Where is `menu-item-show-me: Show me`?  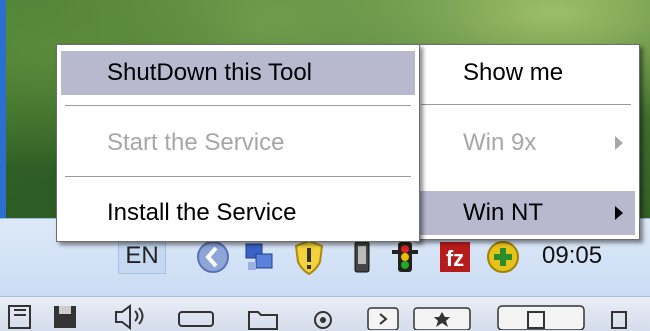
menu-item-show-me: Show me is located at coordinates (526, 73).